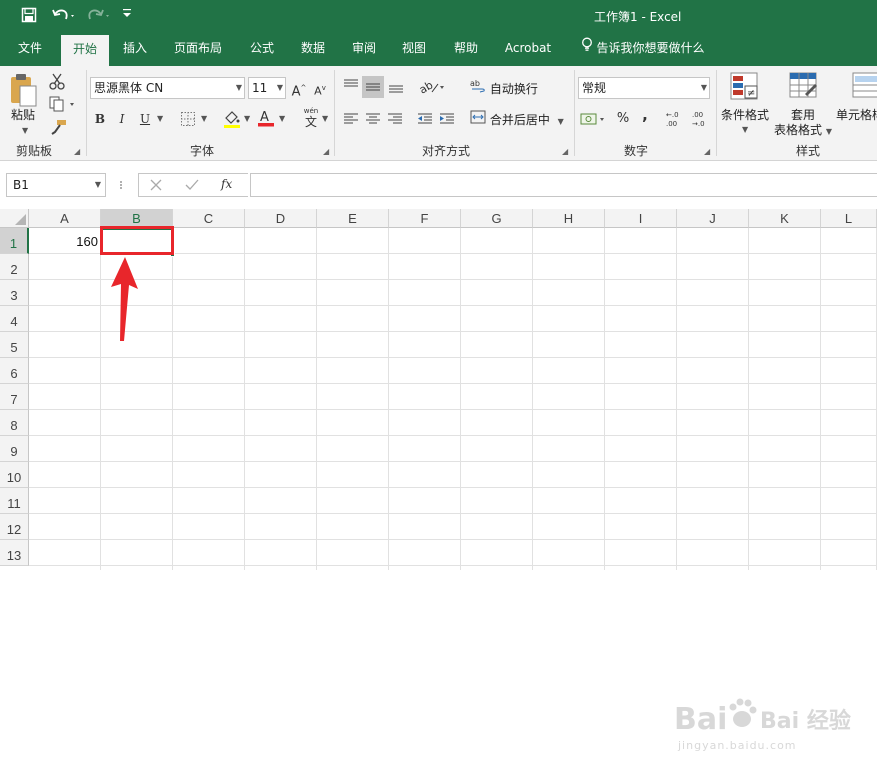 The image size is (877, 762). What do you see at coordinates (14, 319) in the screenshot?
I see `row-header-4: 4` at bounding box center [14, 319].